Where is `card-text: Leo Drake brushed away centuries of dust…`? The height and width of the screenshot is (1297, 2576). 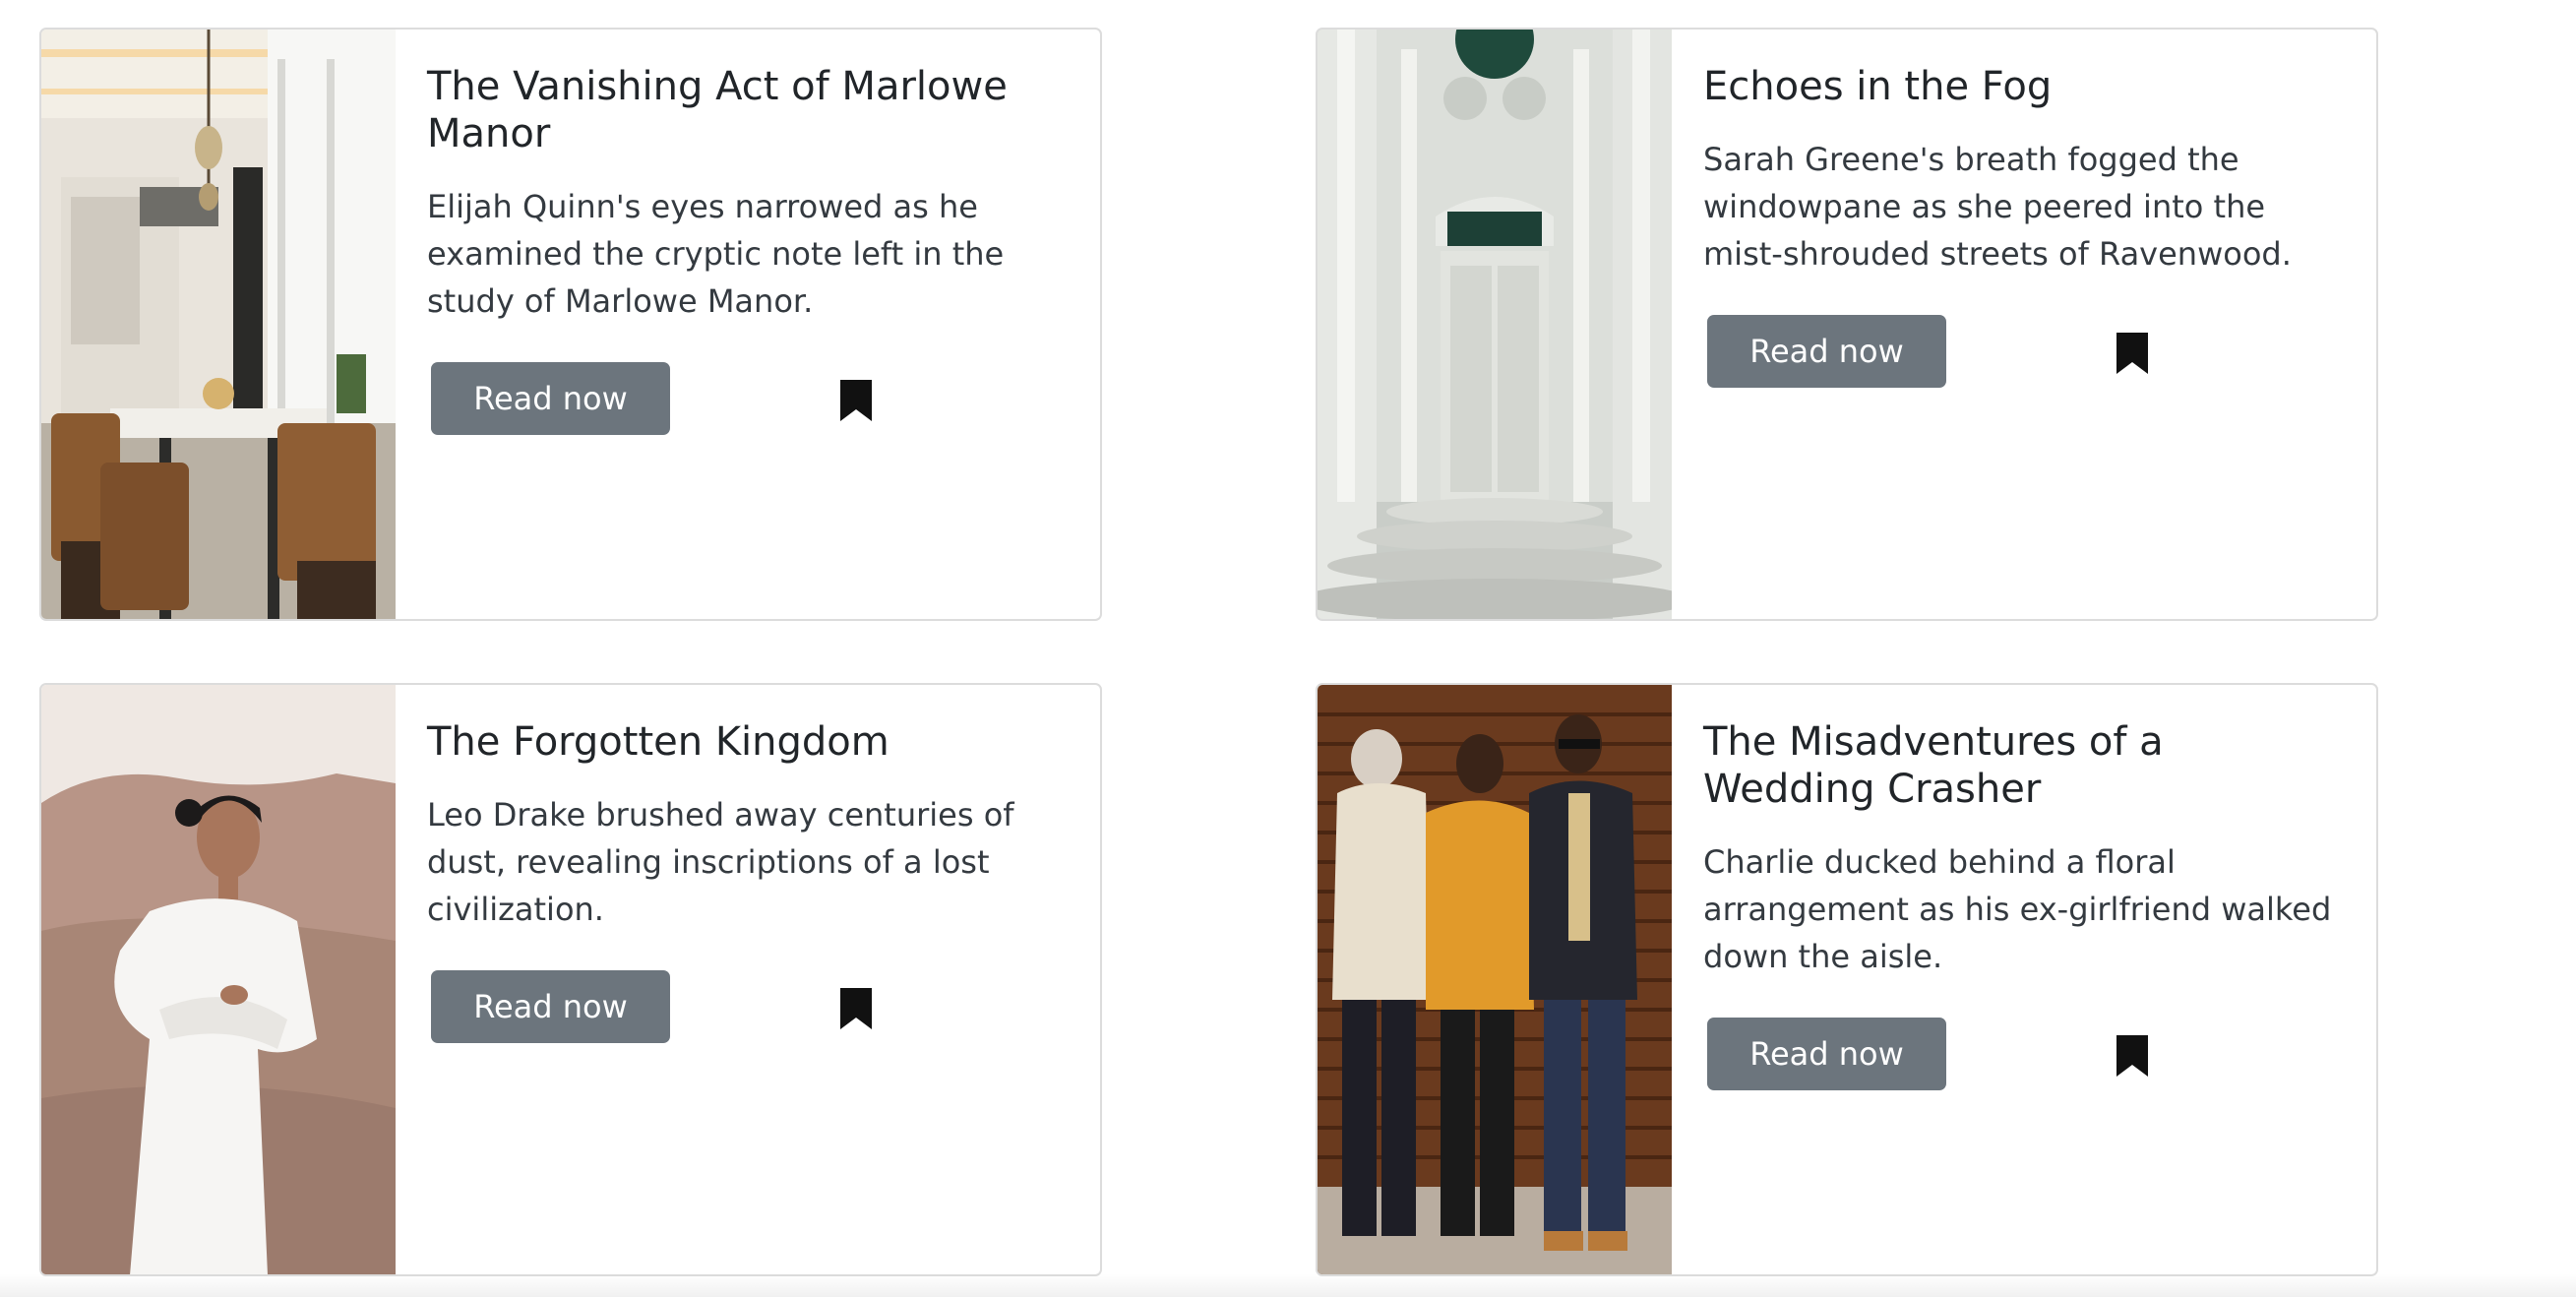 card-text: Leo Drake brushed away centuries of dust… is located at coordinates (720, 862).